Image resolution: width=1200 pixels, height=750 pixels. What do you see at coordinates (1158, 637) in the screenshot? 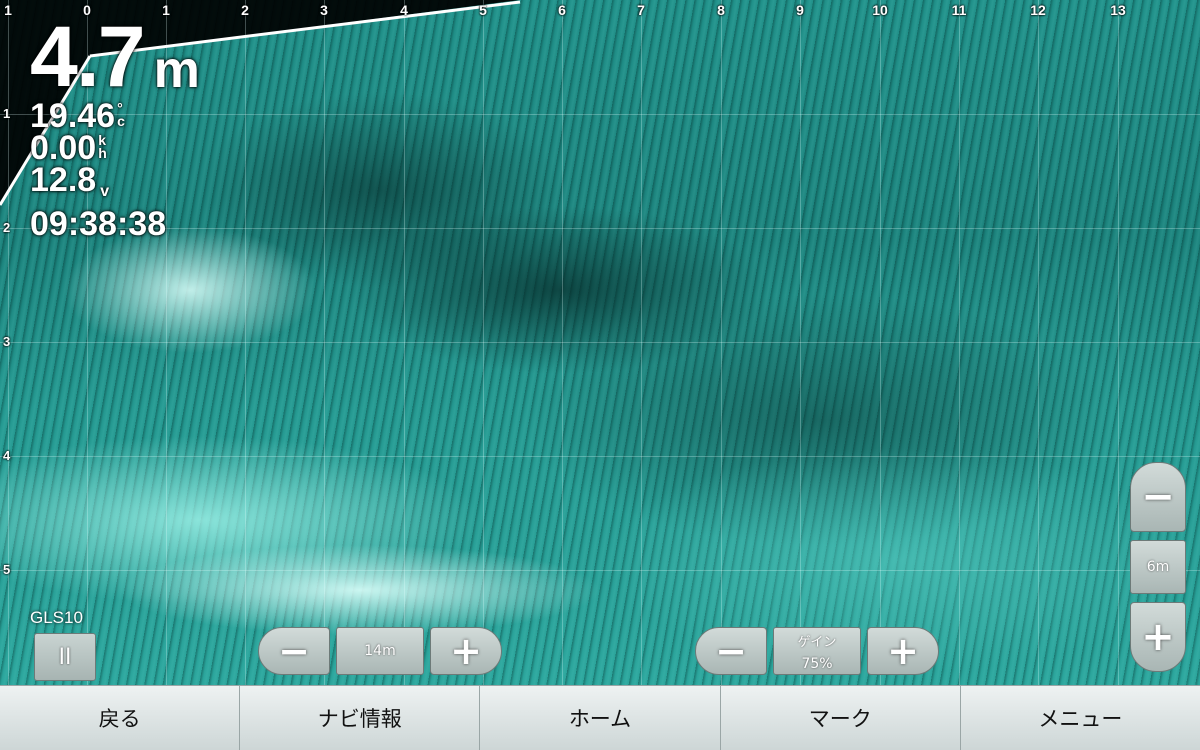
I see `zoom-plus-button: +` at bounding box center [1158, 637].